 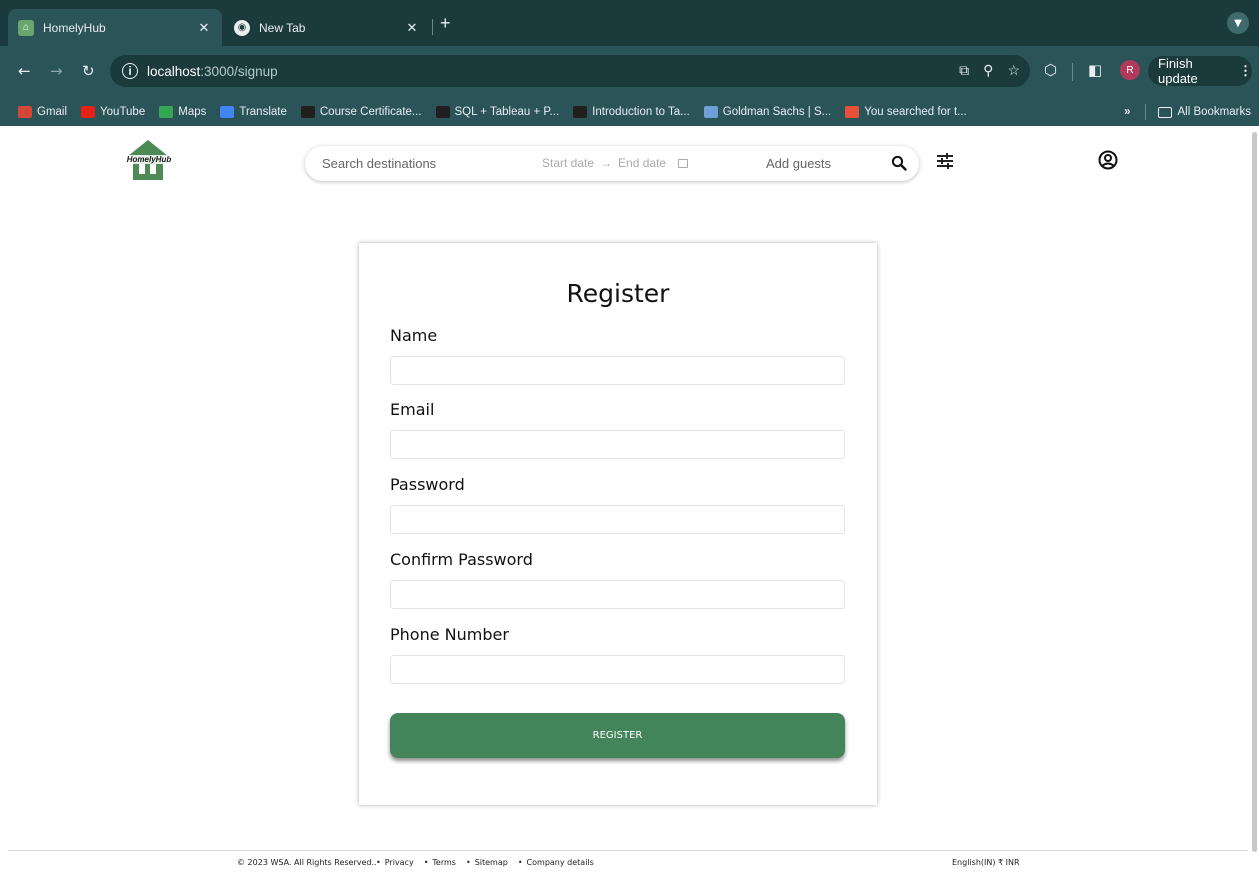 I want to click on footer-links: Privacy Terms Sitemap Company details, so click(x=485, y=862).